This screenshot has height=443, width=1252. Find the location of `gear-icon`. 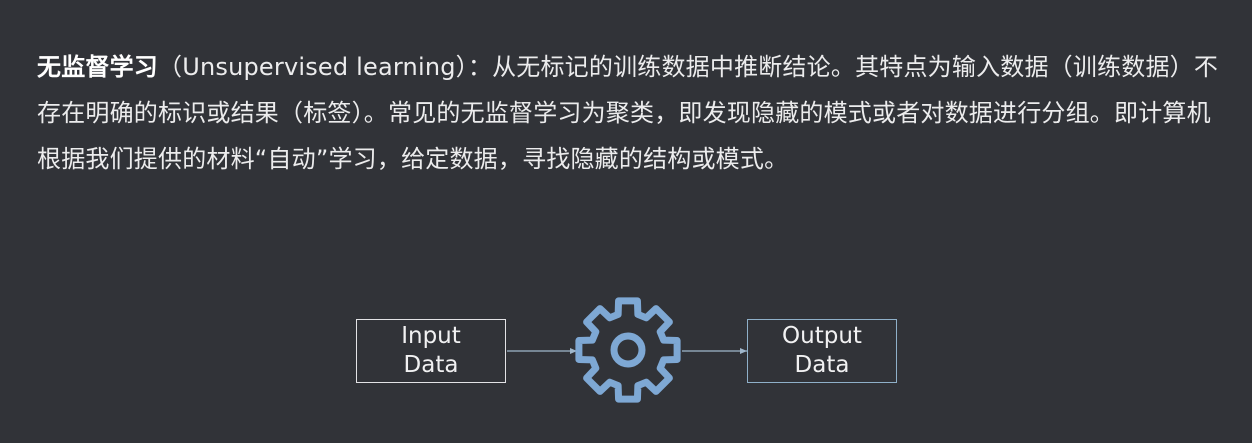

gear-icon is located at coordinates (628, 350).